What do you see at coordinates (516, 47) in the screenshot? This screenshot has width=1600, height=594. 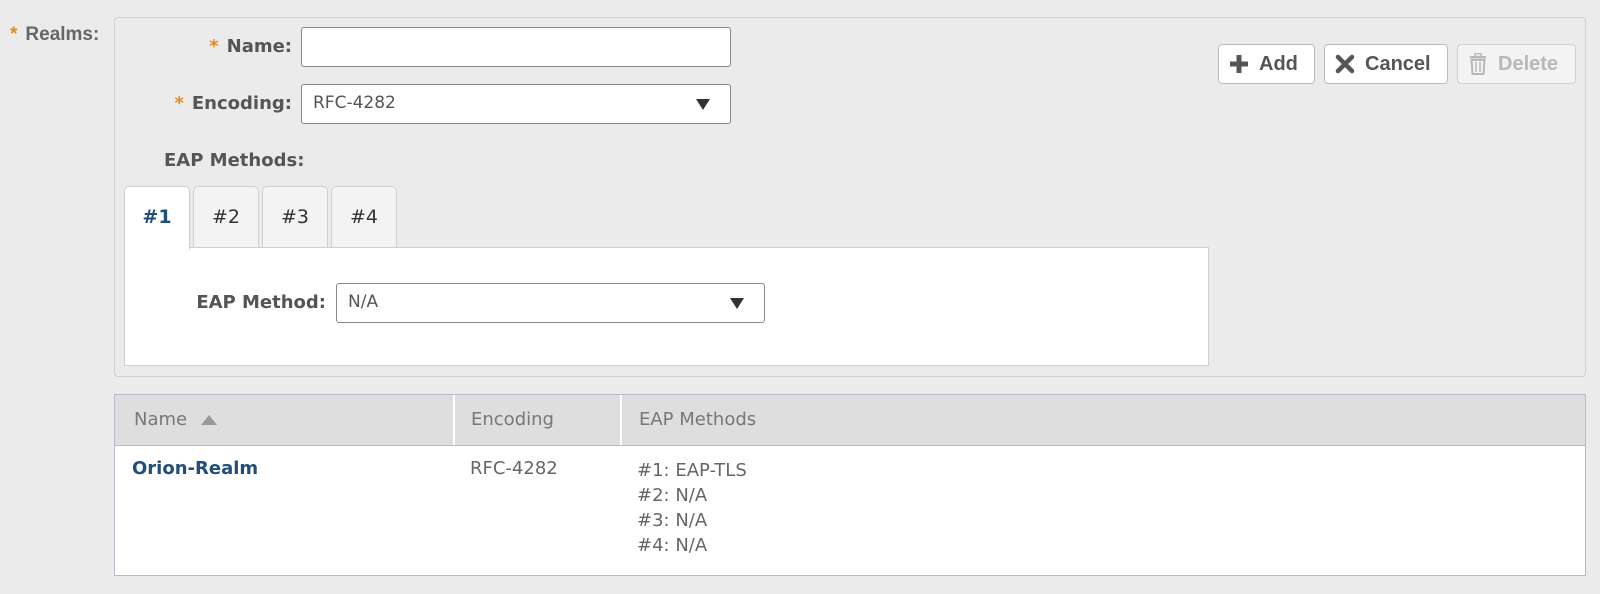 I see `name-input` at bounding box center [516, 47].